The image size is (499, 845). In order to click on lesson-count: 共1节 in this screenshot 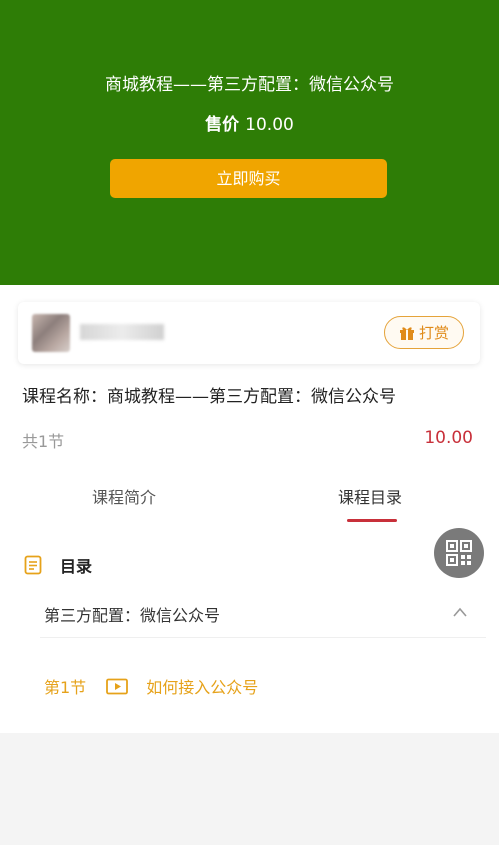, I will do `click(43, 441)`.